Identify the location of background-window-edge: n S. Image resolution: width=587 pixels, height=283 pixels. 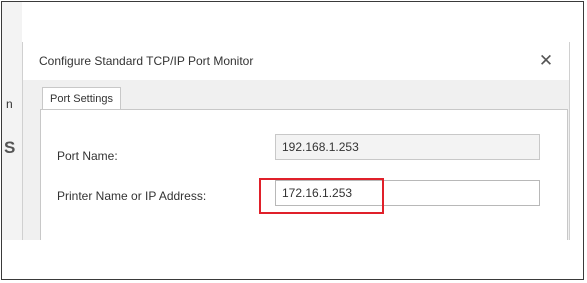
(12, 121).